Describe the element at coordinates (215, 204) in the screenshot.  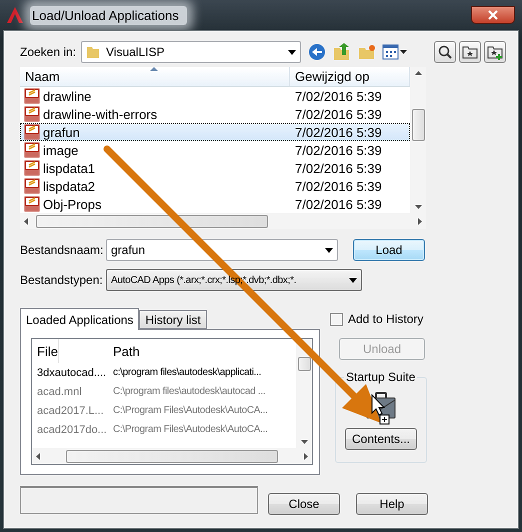
I see `file-row: Obj-Props 7/02/2016 5:39` at that location.